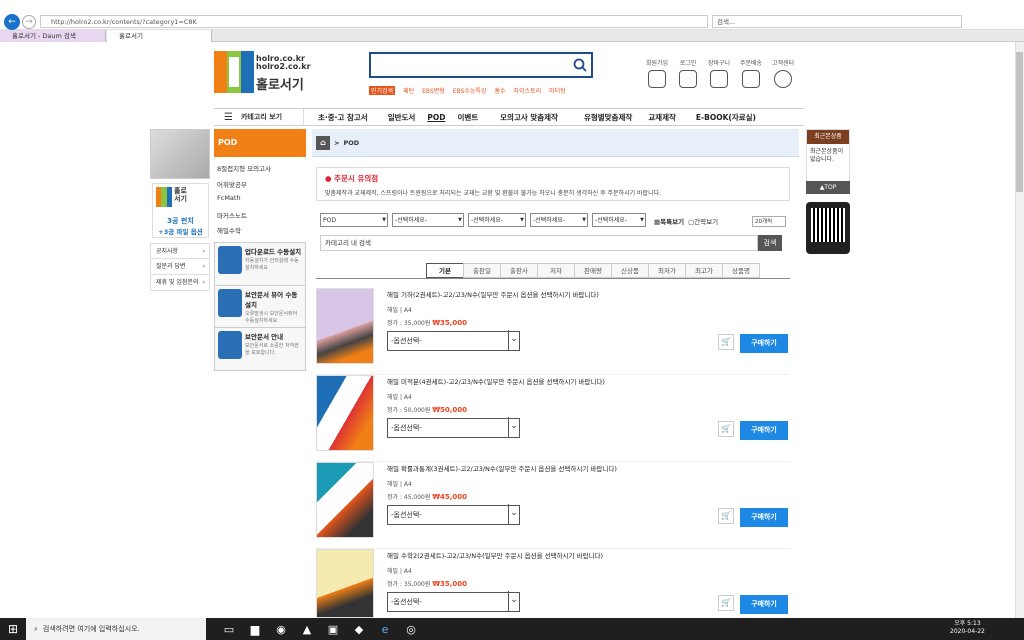 The width and height of the screenshot is (1024, 640). I want to click on category-search-button: 검색, so click(770, 243).